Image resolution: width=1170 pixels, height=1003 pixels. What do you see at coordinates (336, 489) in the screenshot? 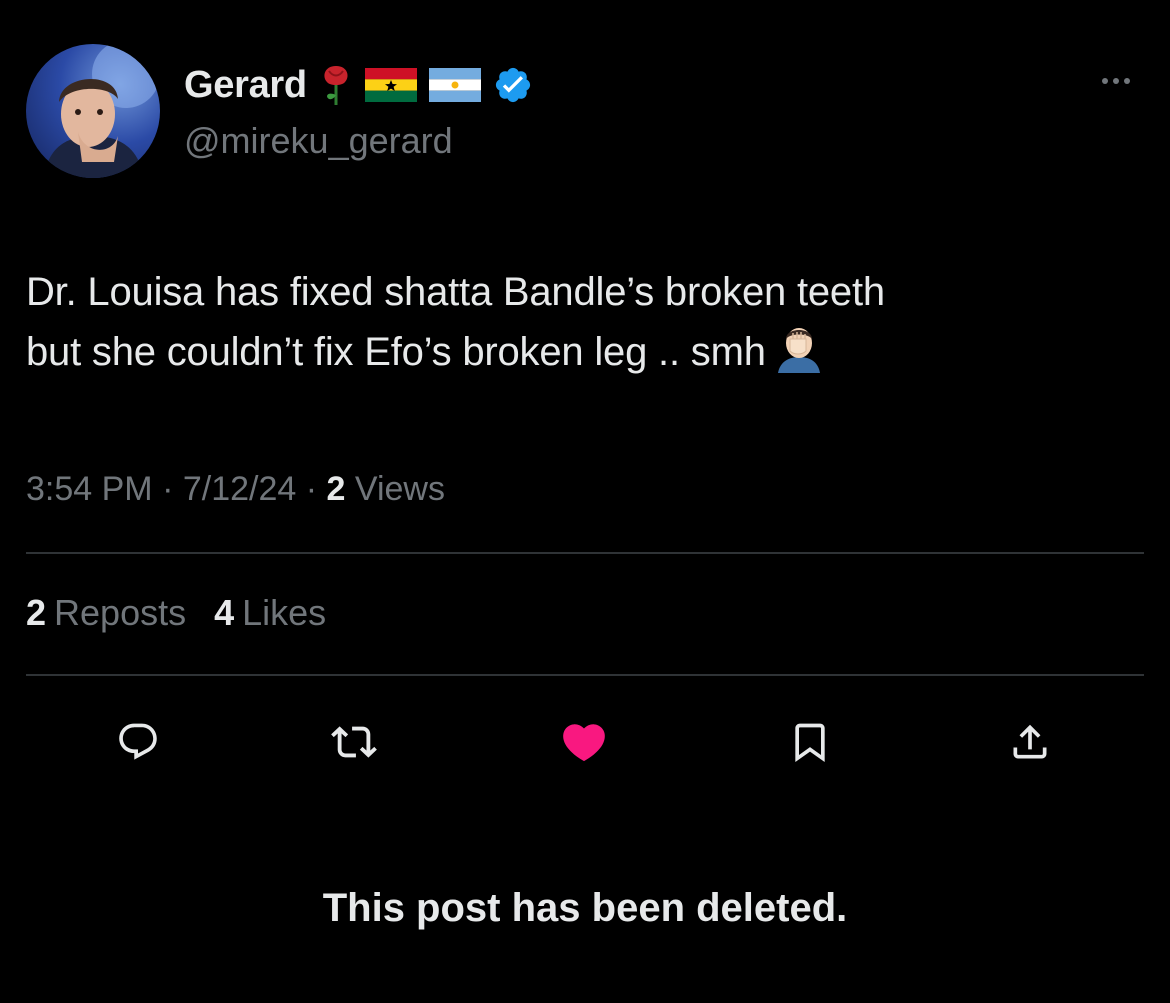
I see `views-count: 2` at bounding box center [336, 489].